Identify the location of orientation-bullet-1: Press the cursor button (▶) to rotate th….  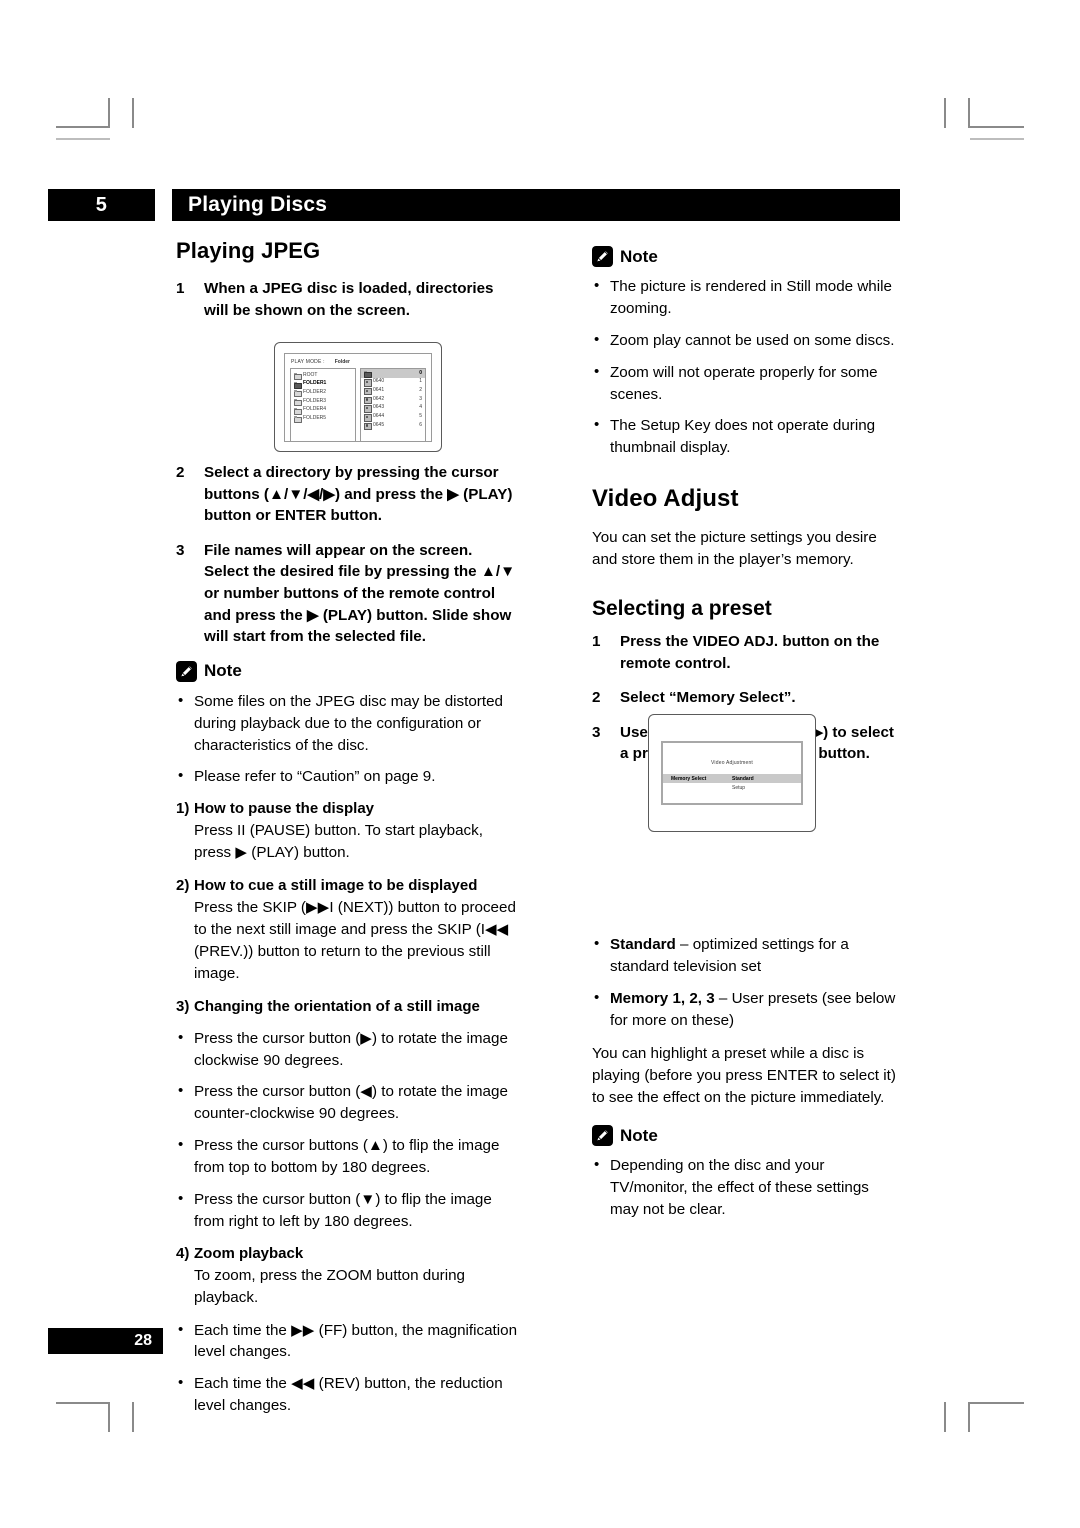
(348, 1049).